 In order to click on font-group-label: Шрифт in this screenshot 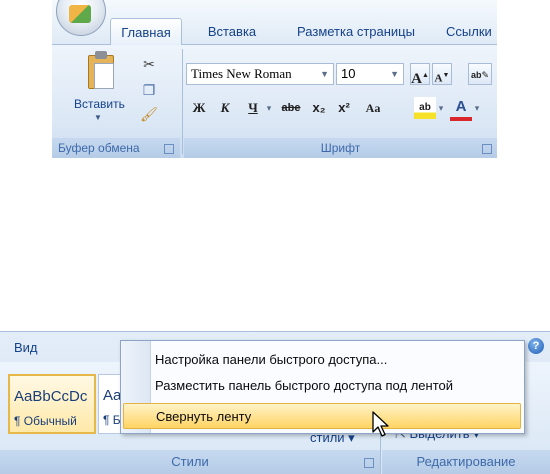, I will do `click(340, 148)`.